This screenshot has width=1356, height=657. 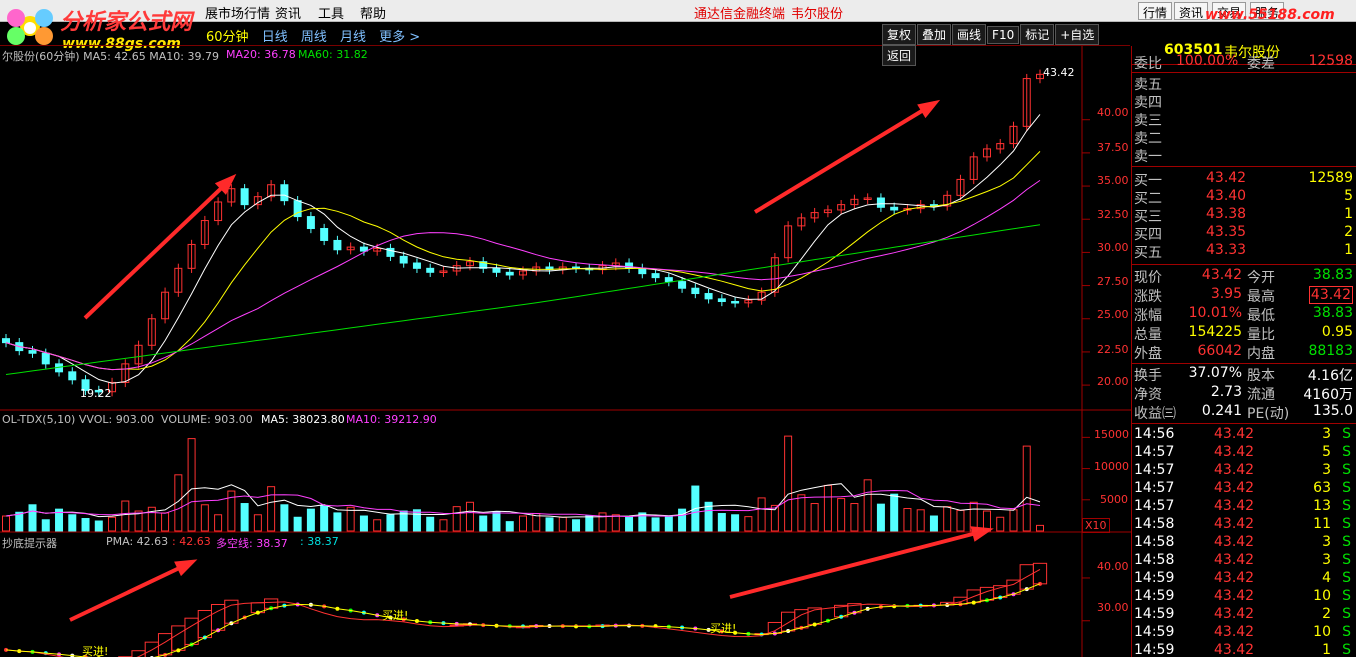 I want to click on y-tick: 32.50, so click(x=1113, y=214).